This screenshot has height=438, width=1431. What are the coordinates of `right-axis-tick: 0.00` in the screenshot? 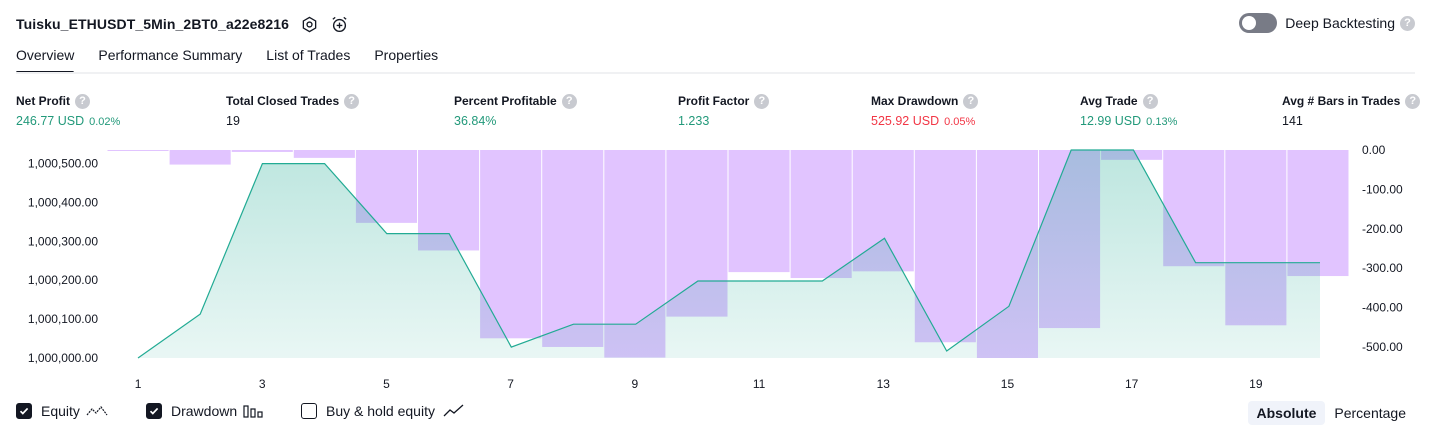 It's located at (1374, 150).